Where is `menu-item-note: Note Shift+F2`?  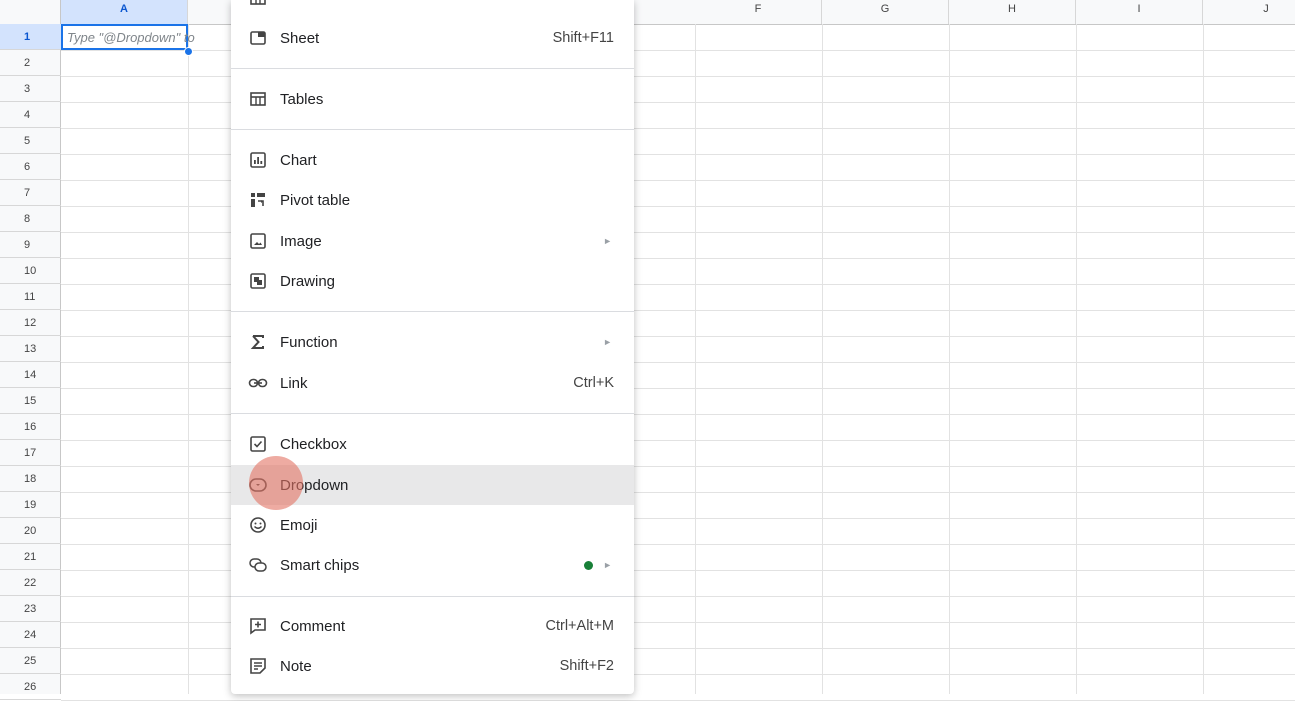 menu-item-note: Note Shift+F2 is located at coordinates (432, 666).